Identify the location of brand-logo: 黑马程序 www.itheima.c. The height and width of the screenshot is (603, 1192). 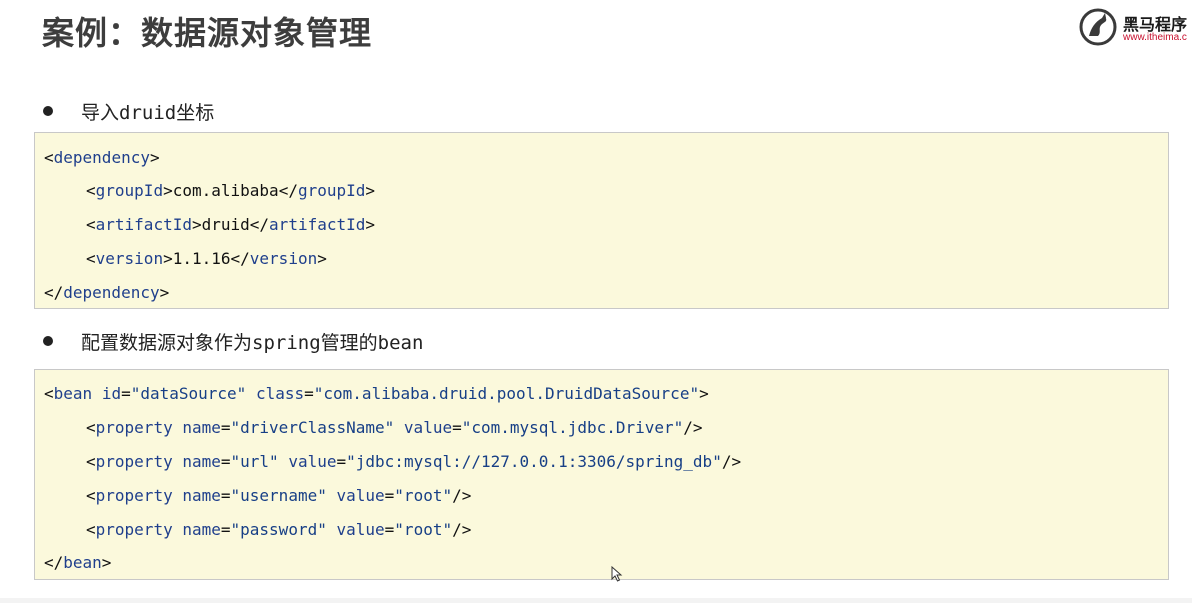
(1135, 27).